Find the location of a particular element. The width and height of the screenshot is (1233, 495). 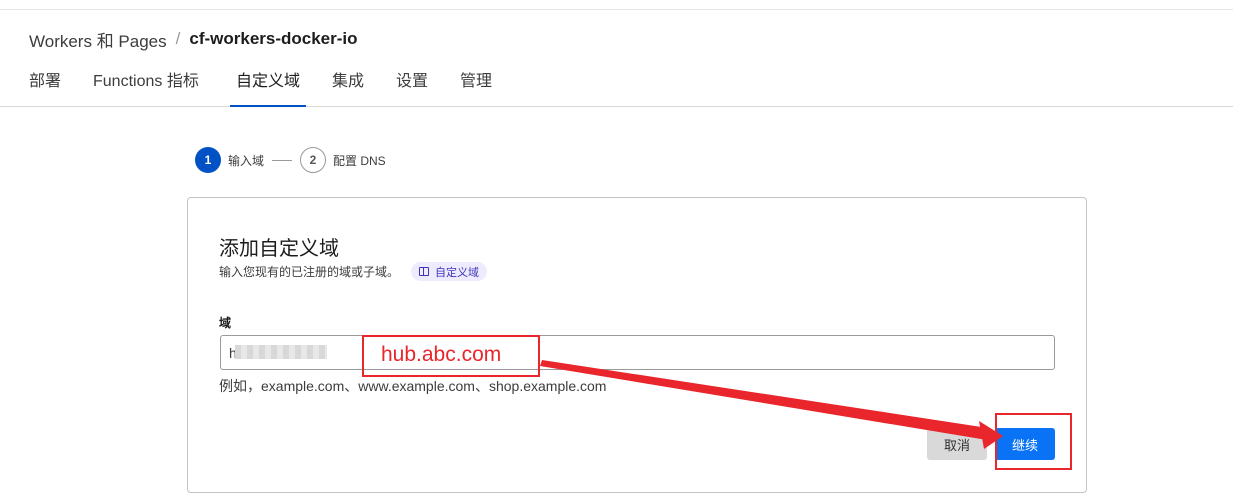

card-description: 输入您现有的已注册的域或子域。 is located at coordinates (309, 272).